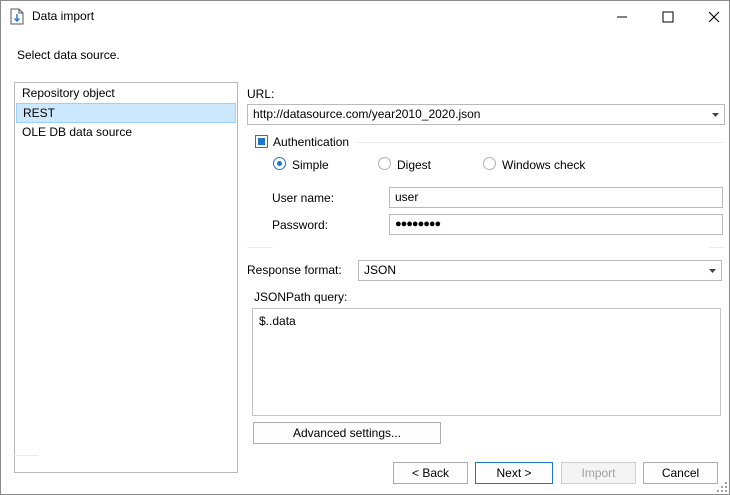 The width and height of the screenshot is (730, 495). I want to click on instruction-text: Select data source., so click(68, 55).